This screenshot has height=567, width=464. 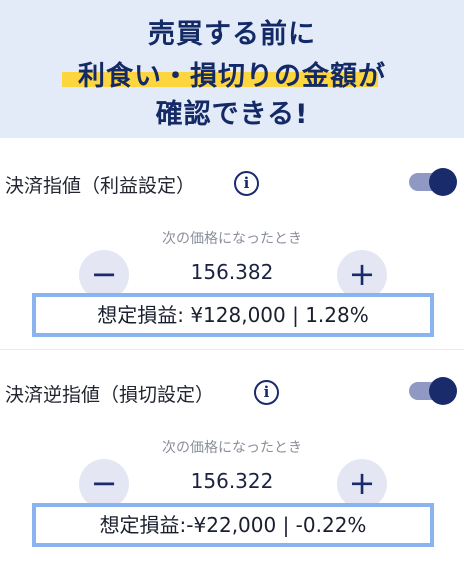 What do you see at coordinates (232, 481) in the screenshot?
I see `stop-loss-price: 156.322` at bounding box center [232, 481].